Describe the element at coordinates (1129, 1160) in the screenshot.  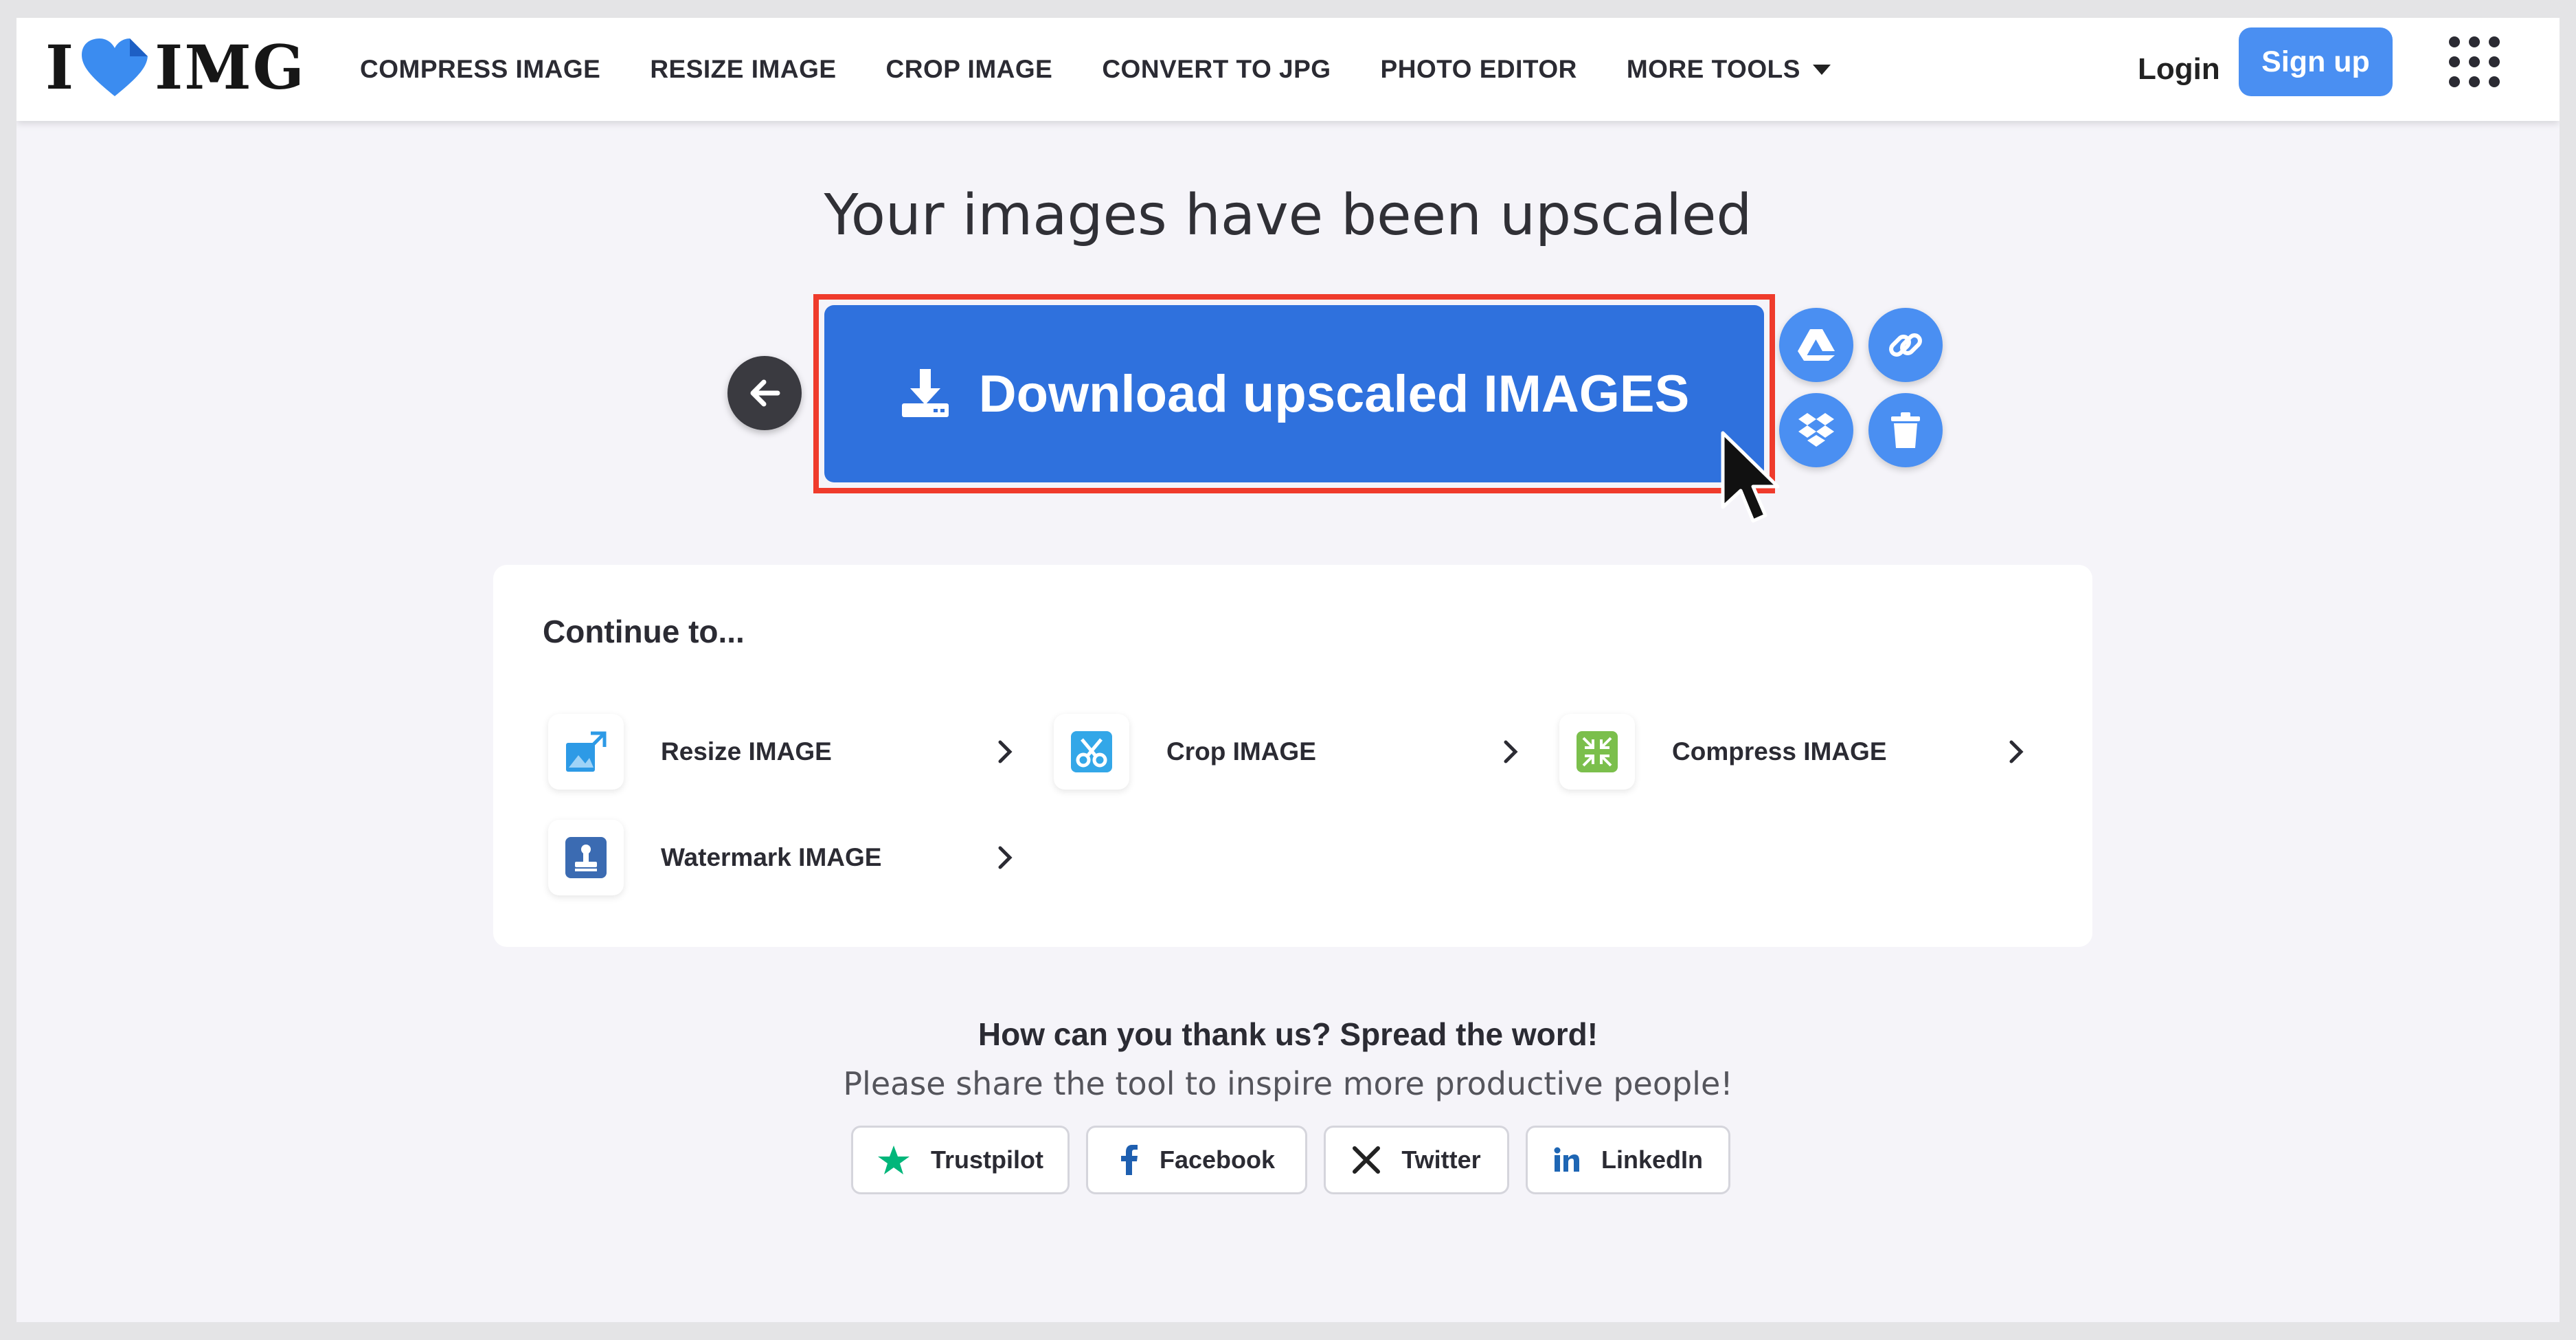
I see `facebook-icon` at that location.